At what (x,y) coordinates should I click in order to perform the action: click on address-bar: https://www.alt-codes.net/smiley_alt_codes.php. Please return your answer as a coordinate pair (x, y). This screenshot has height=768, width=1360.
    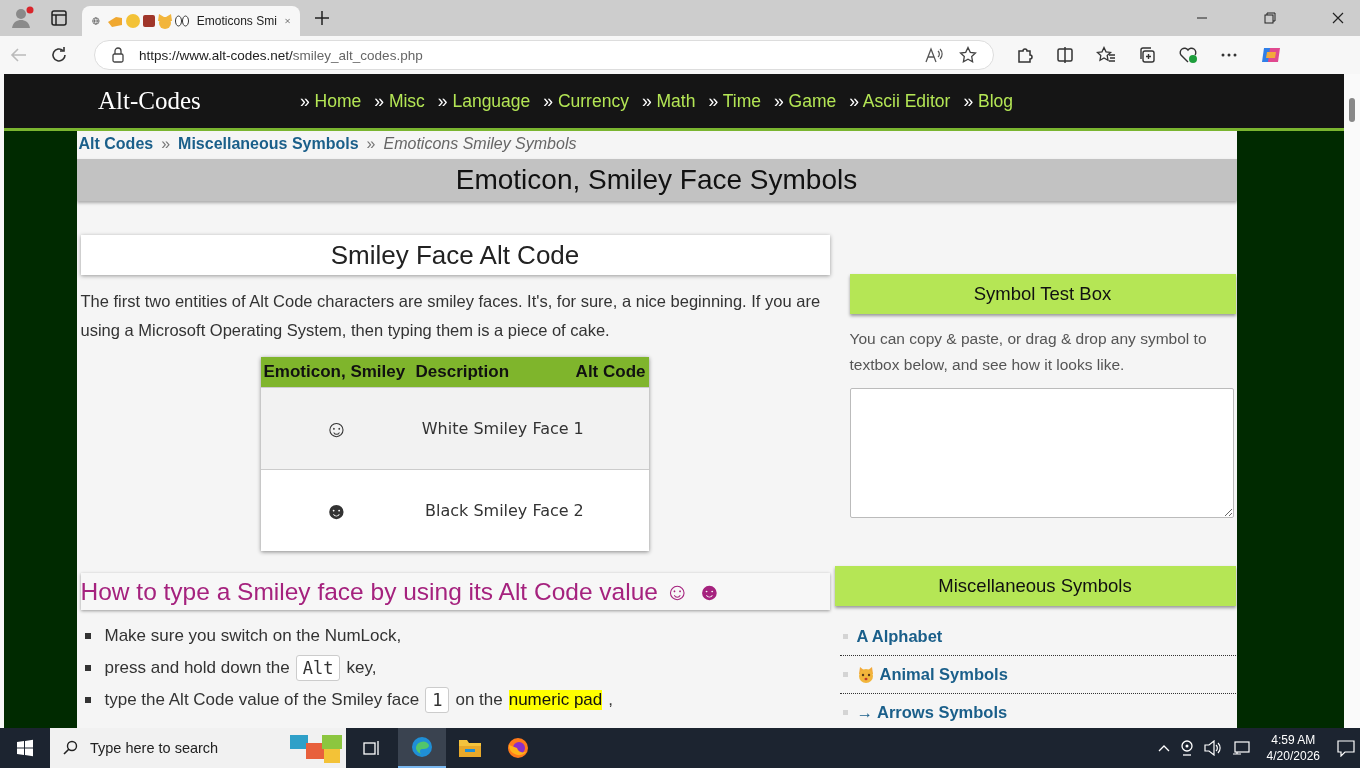
    Looking at the image, I should click on (544, 55).